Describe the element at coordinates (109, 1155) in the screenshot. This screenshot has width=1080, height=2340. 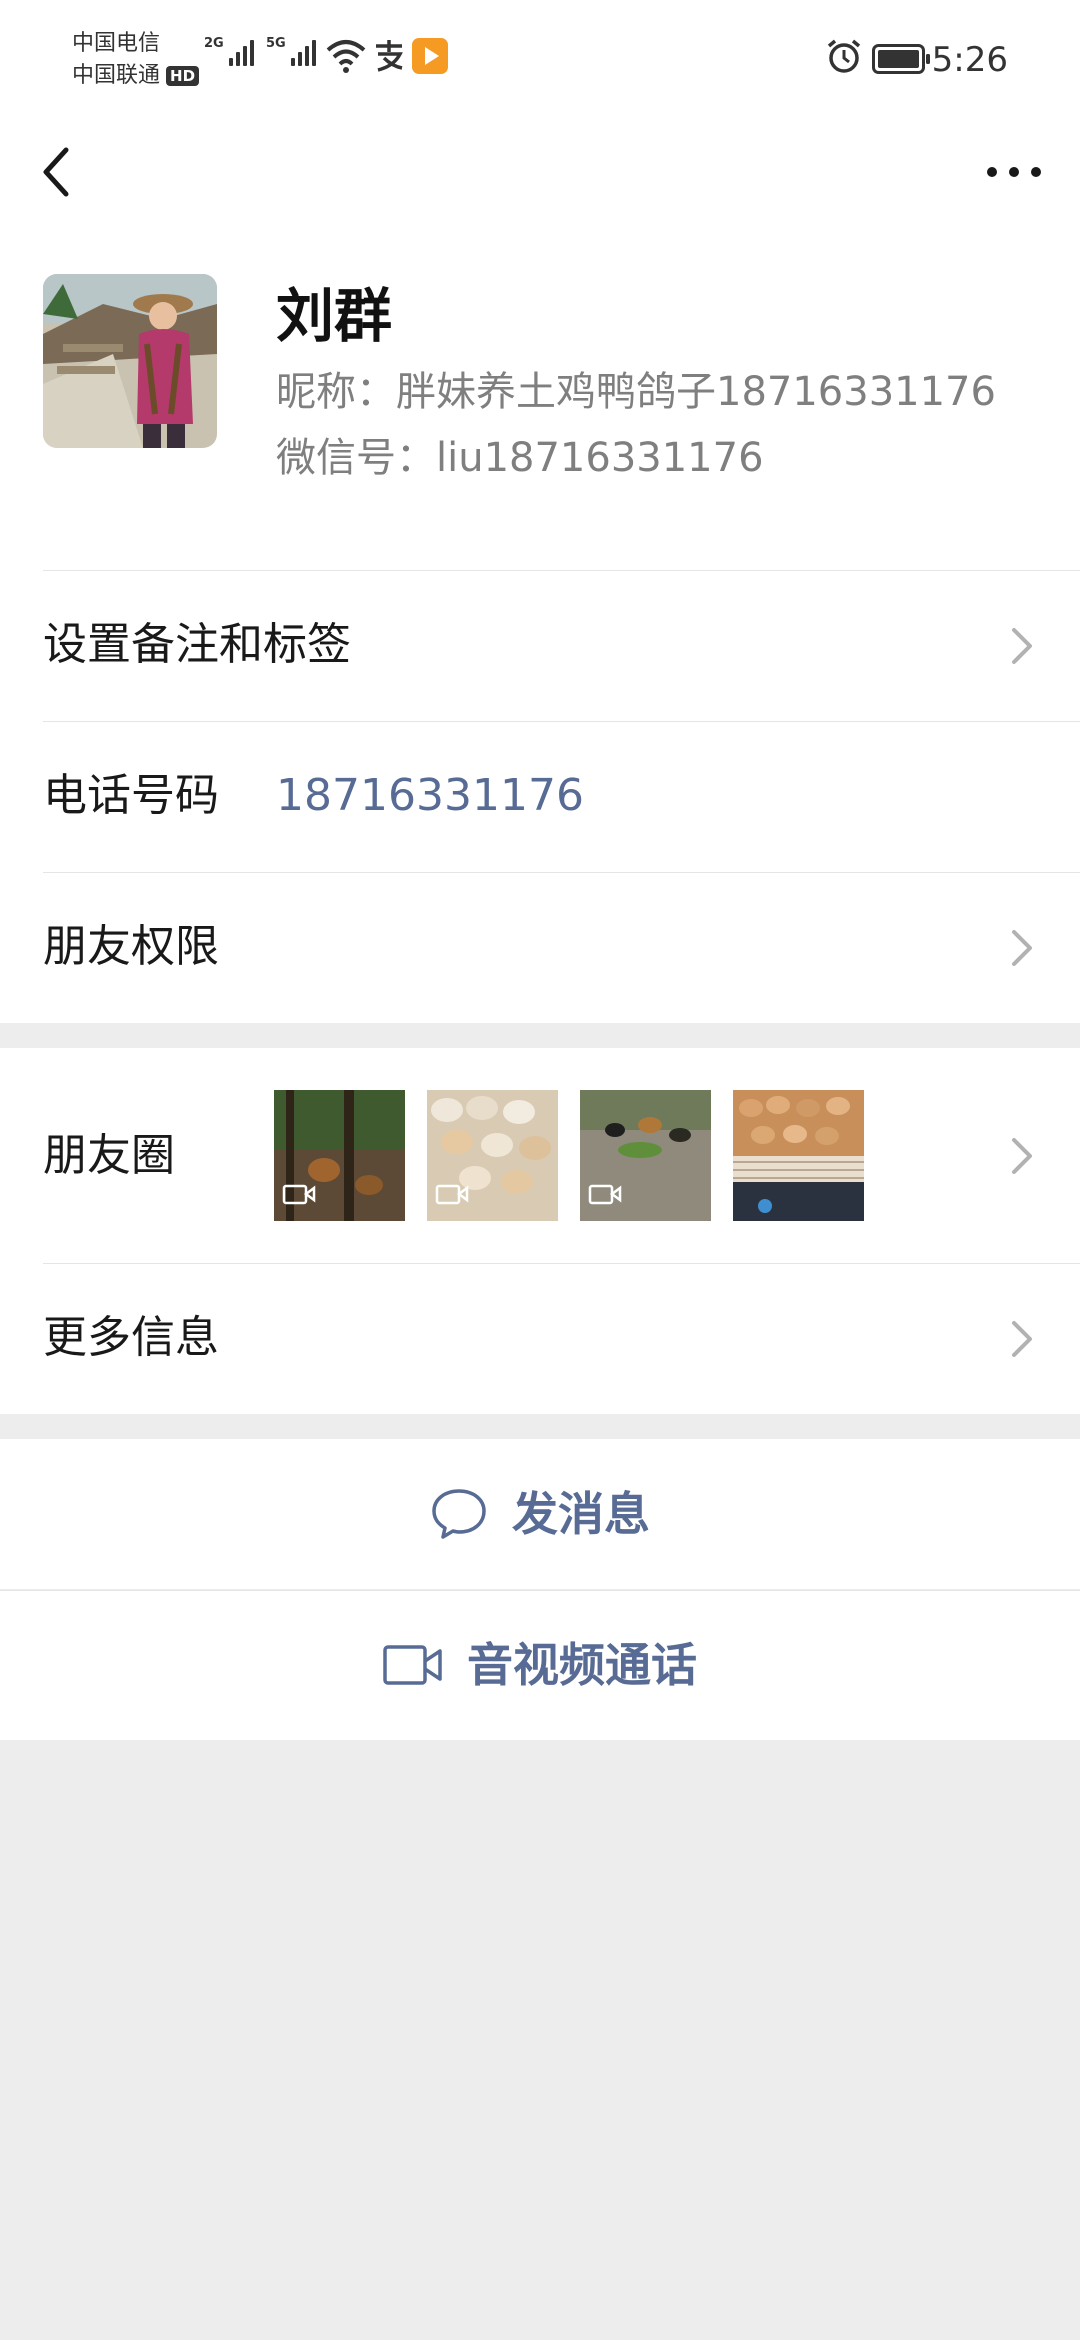
I see `moments-label: 朋友圈` at that location.